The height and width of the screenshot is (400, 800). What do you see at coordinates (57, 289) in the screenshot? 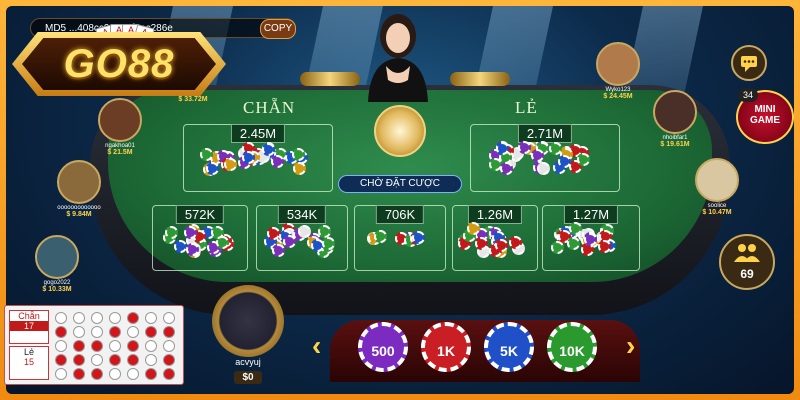
I see `player-balance: $ 10.33M` at bounding box center [57, 289].